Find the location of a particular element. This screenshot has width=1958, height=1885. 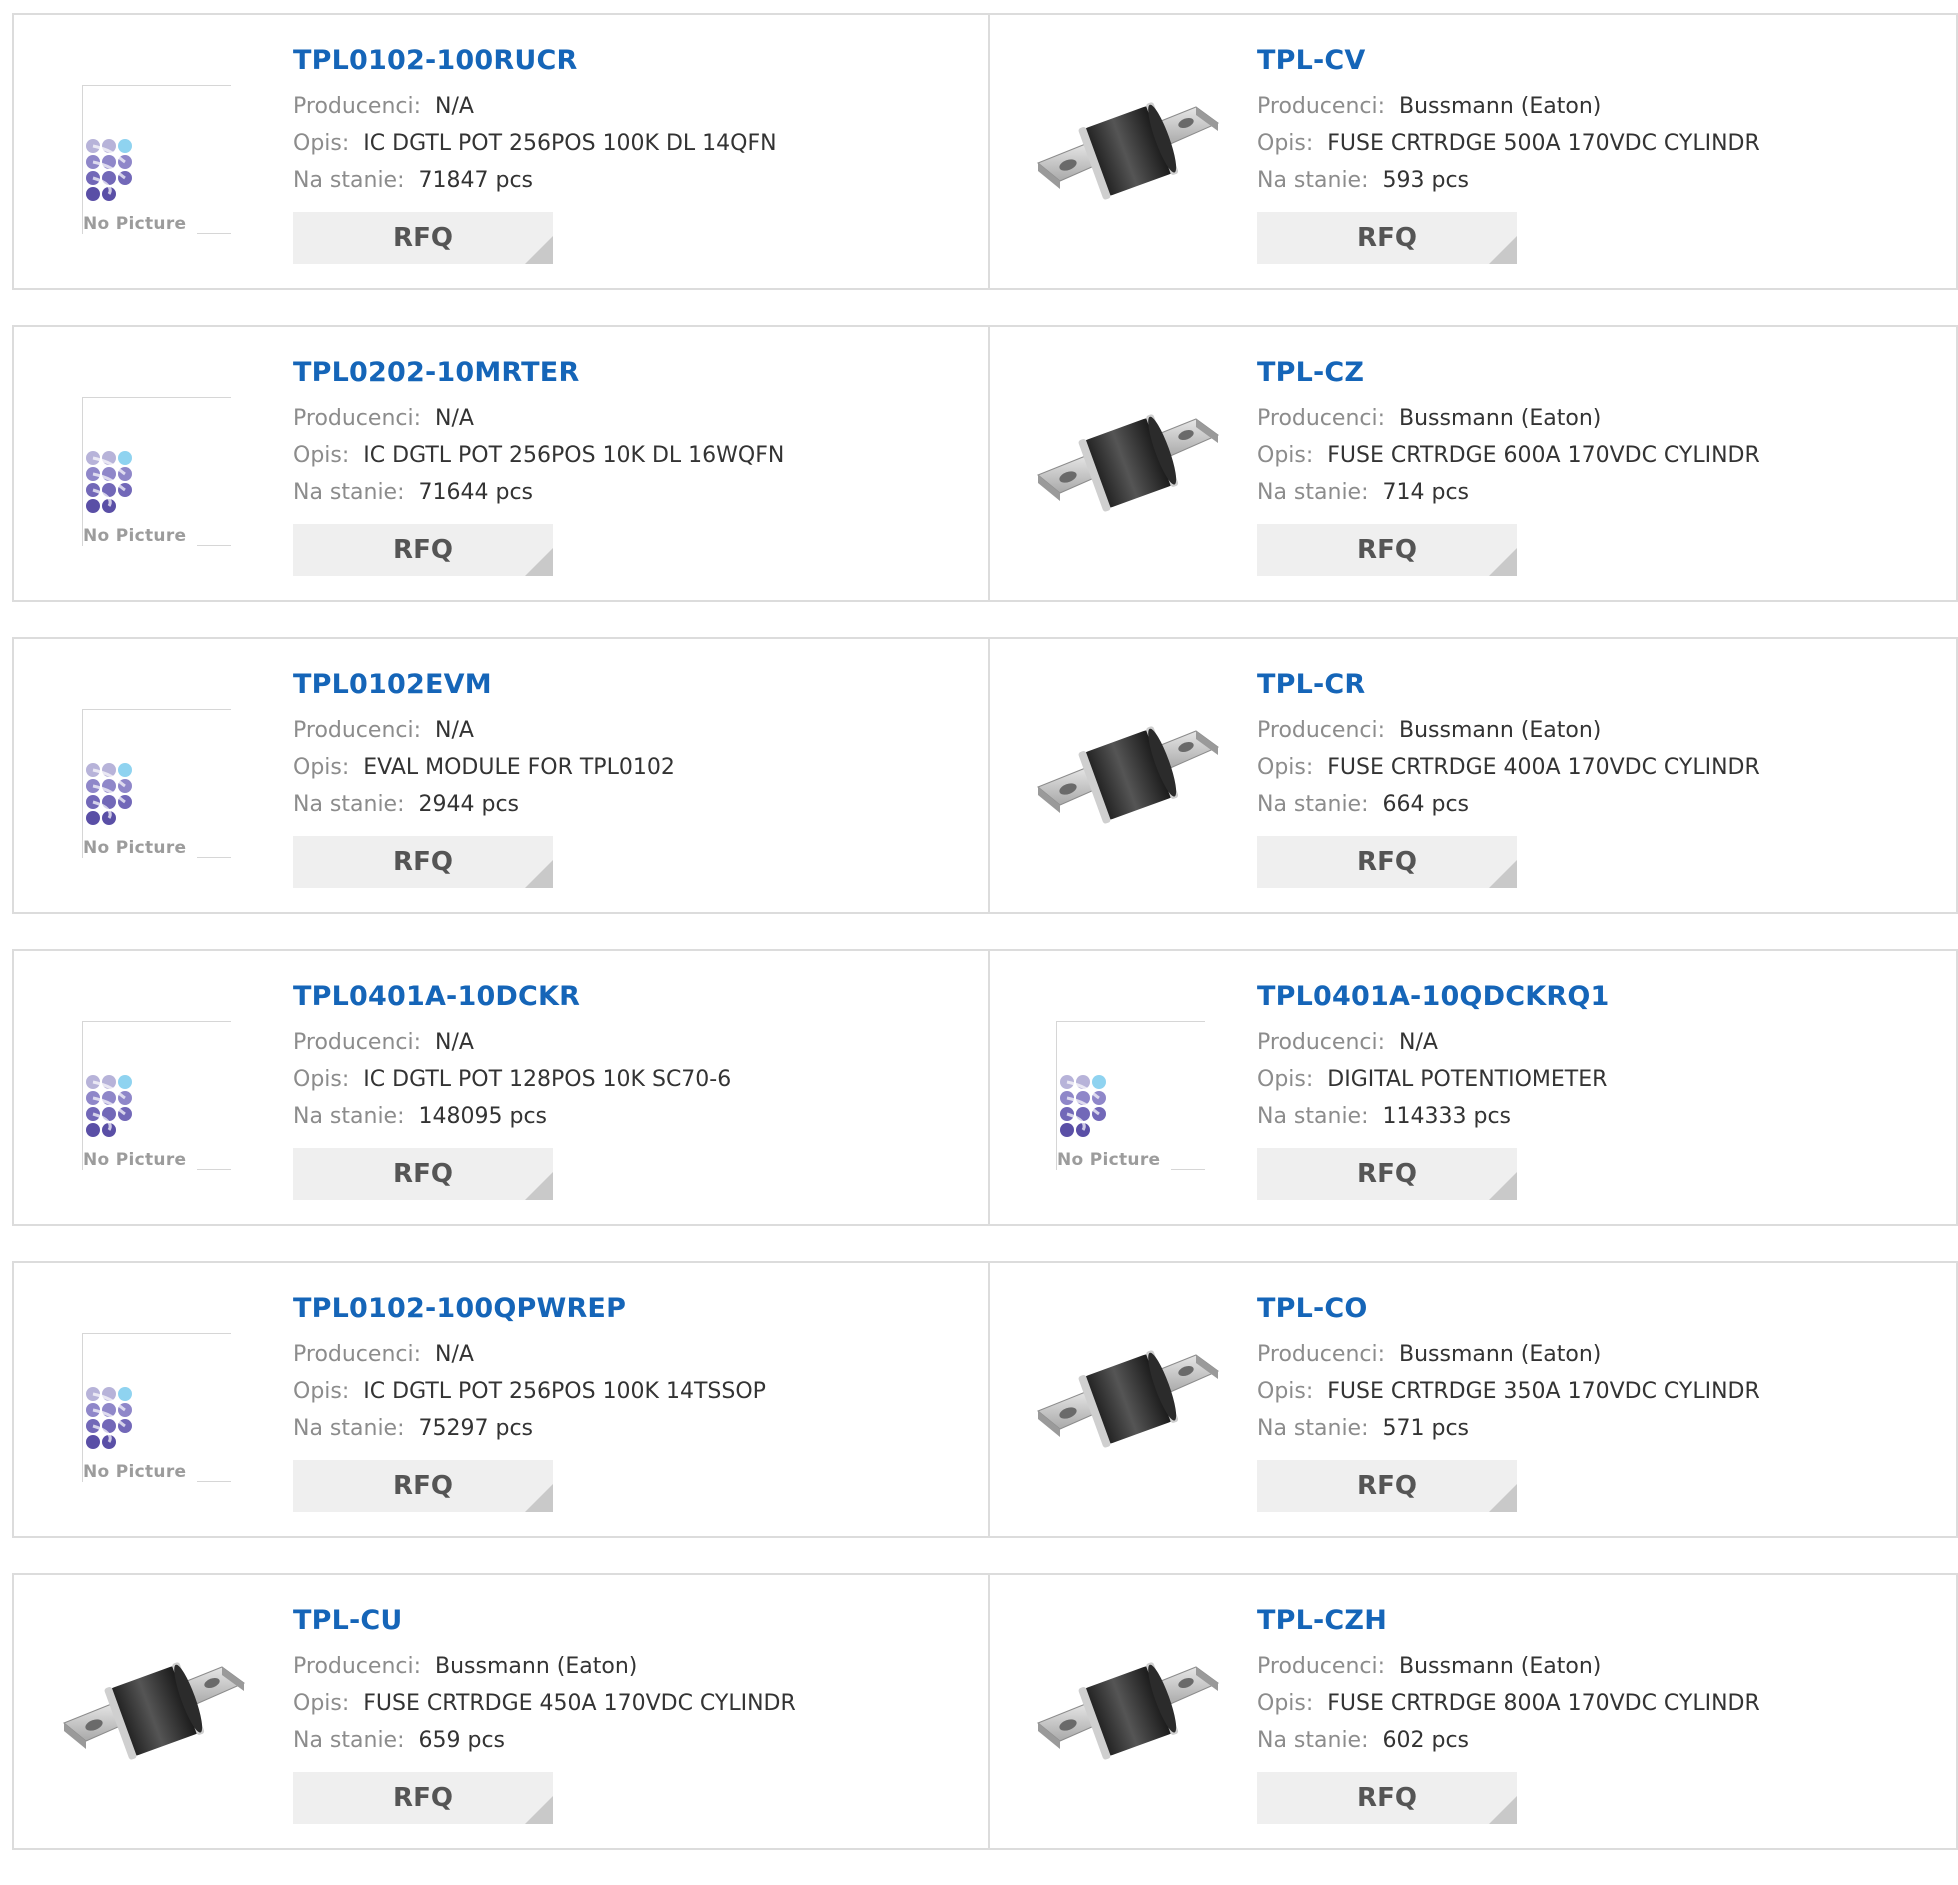

stock-value: 714 pcs is located at coordinates (1426, 492).